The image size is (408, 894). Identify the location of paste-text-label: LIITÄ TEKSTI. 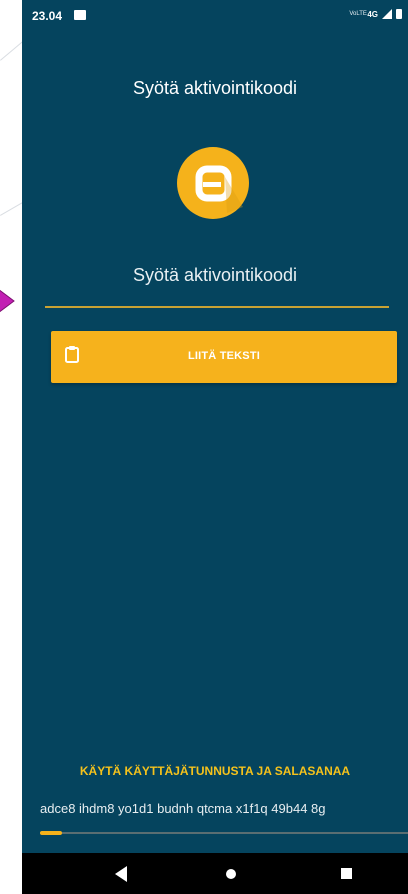
(224, 356).